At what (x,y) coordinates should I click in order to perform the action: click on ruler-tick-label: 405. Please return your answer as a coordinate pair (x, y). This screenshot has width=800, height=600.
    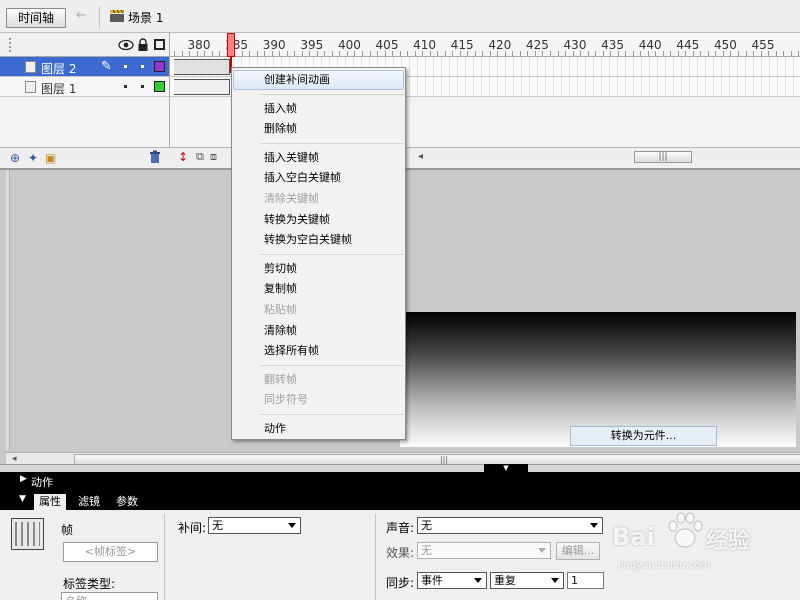
    Looking at the image, I should click on (387, 45).